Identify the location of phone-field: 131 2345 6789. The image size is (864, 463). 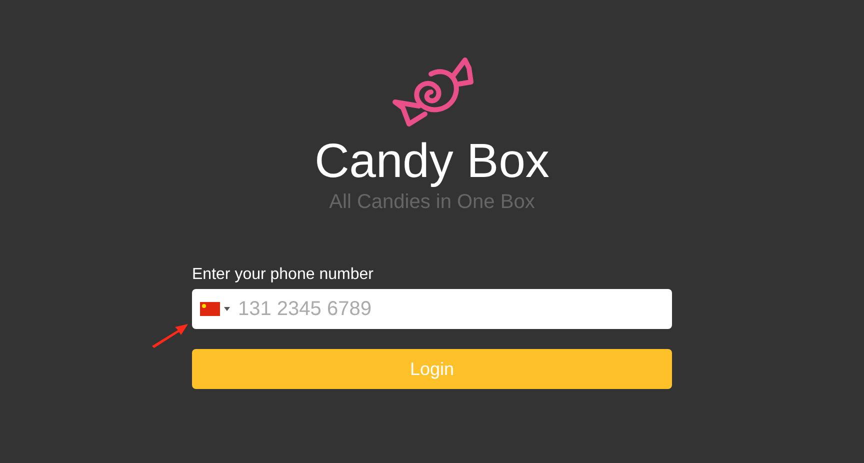
(455, 309).